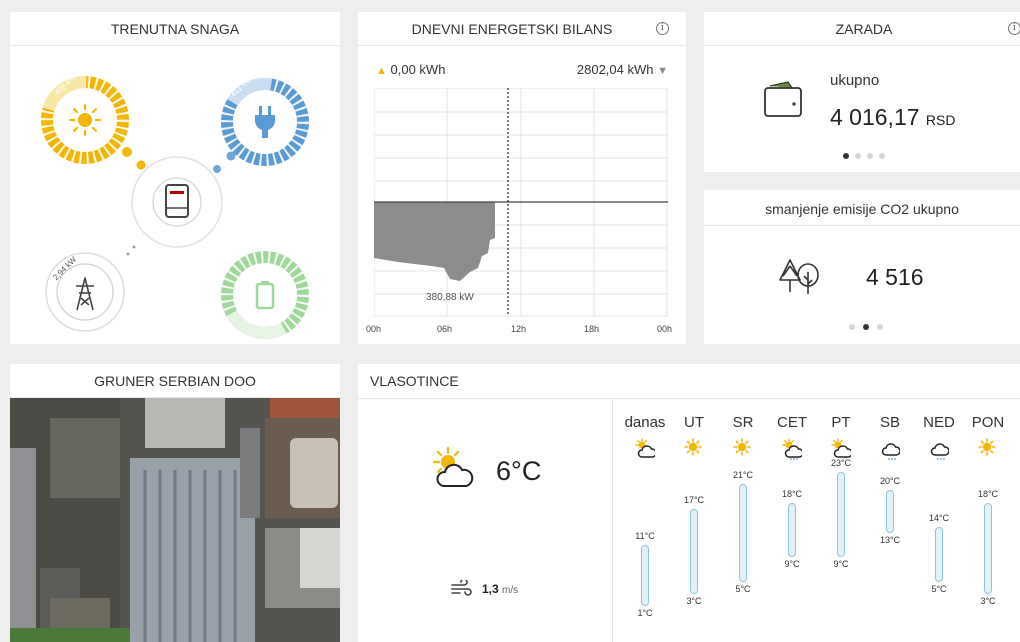  I want to click on forecast-max-temp: 21°C, so click(743, 475).